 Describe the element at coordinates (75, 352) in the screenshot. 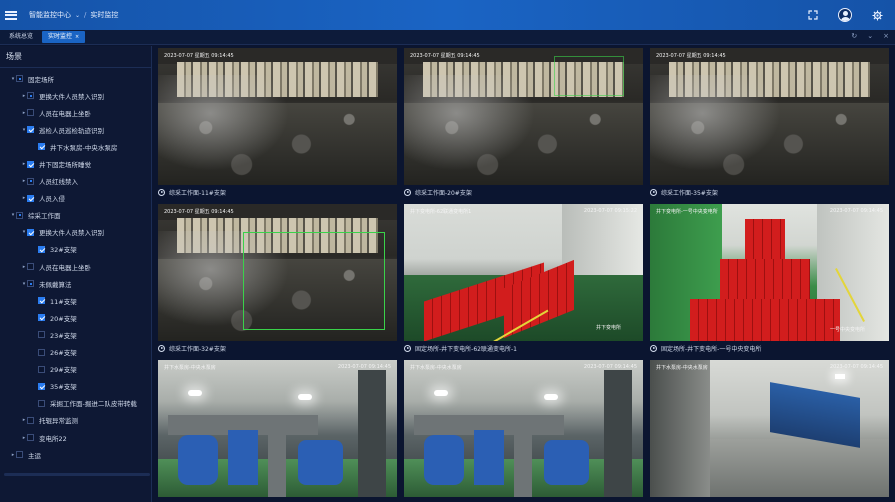

I see `tree-node: 26#支架` at that location.